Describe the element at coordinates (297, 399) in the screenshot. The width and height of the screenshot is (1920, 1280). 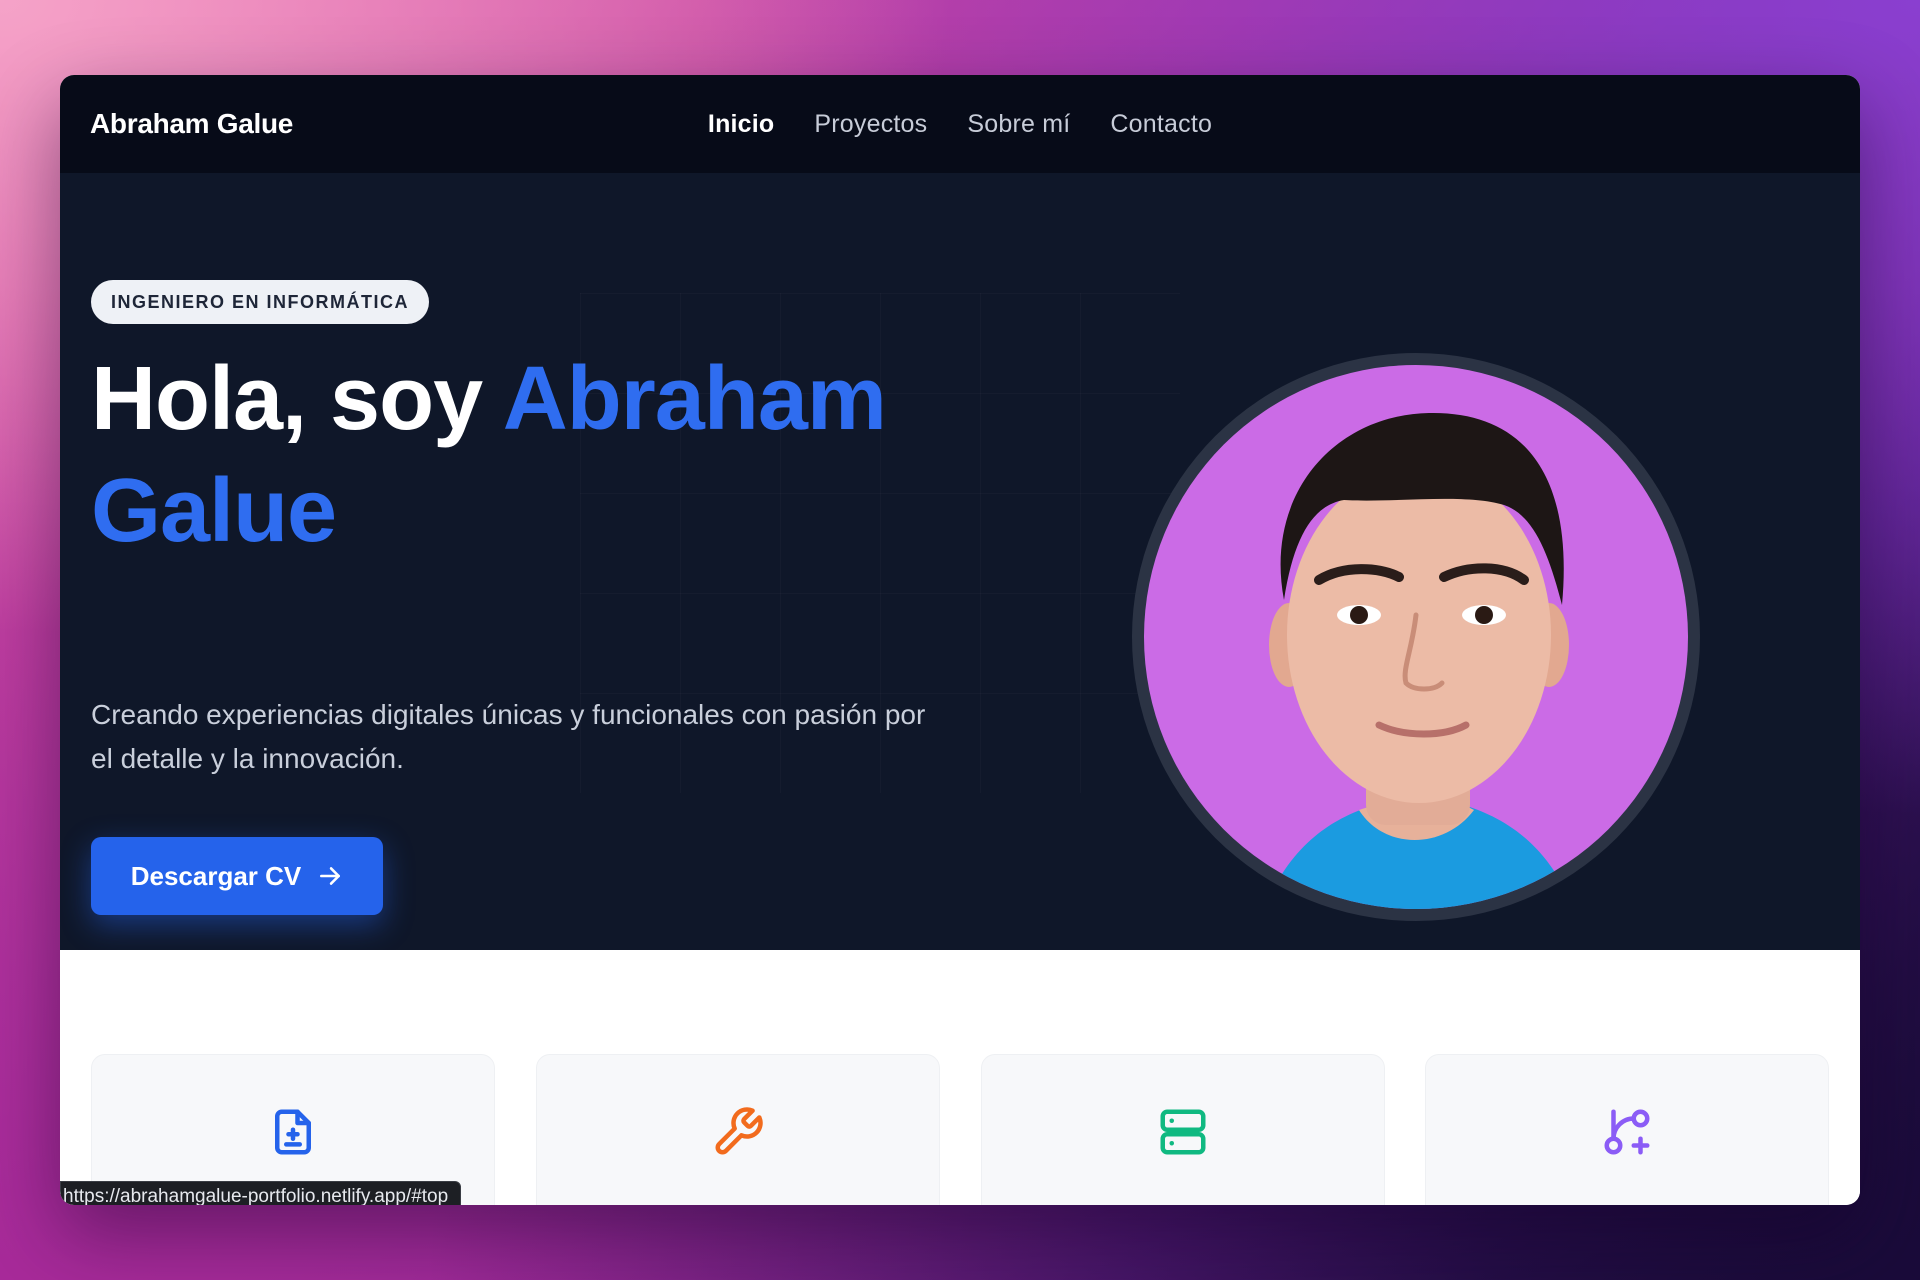
I see `hero-title-prefix: Hola, soy` at that location.